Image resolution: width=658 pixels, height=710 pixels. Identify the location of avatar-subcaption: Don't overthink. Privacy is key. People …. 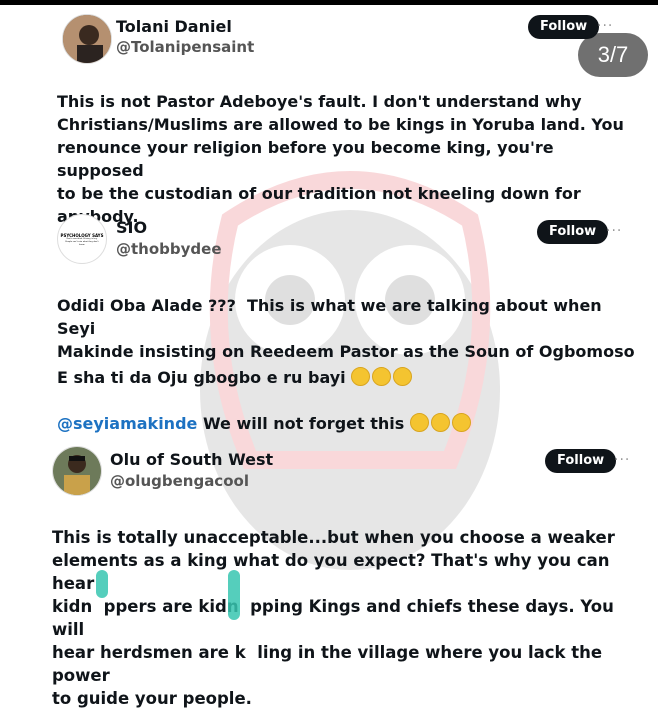
(82, 242).